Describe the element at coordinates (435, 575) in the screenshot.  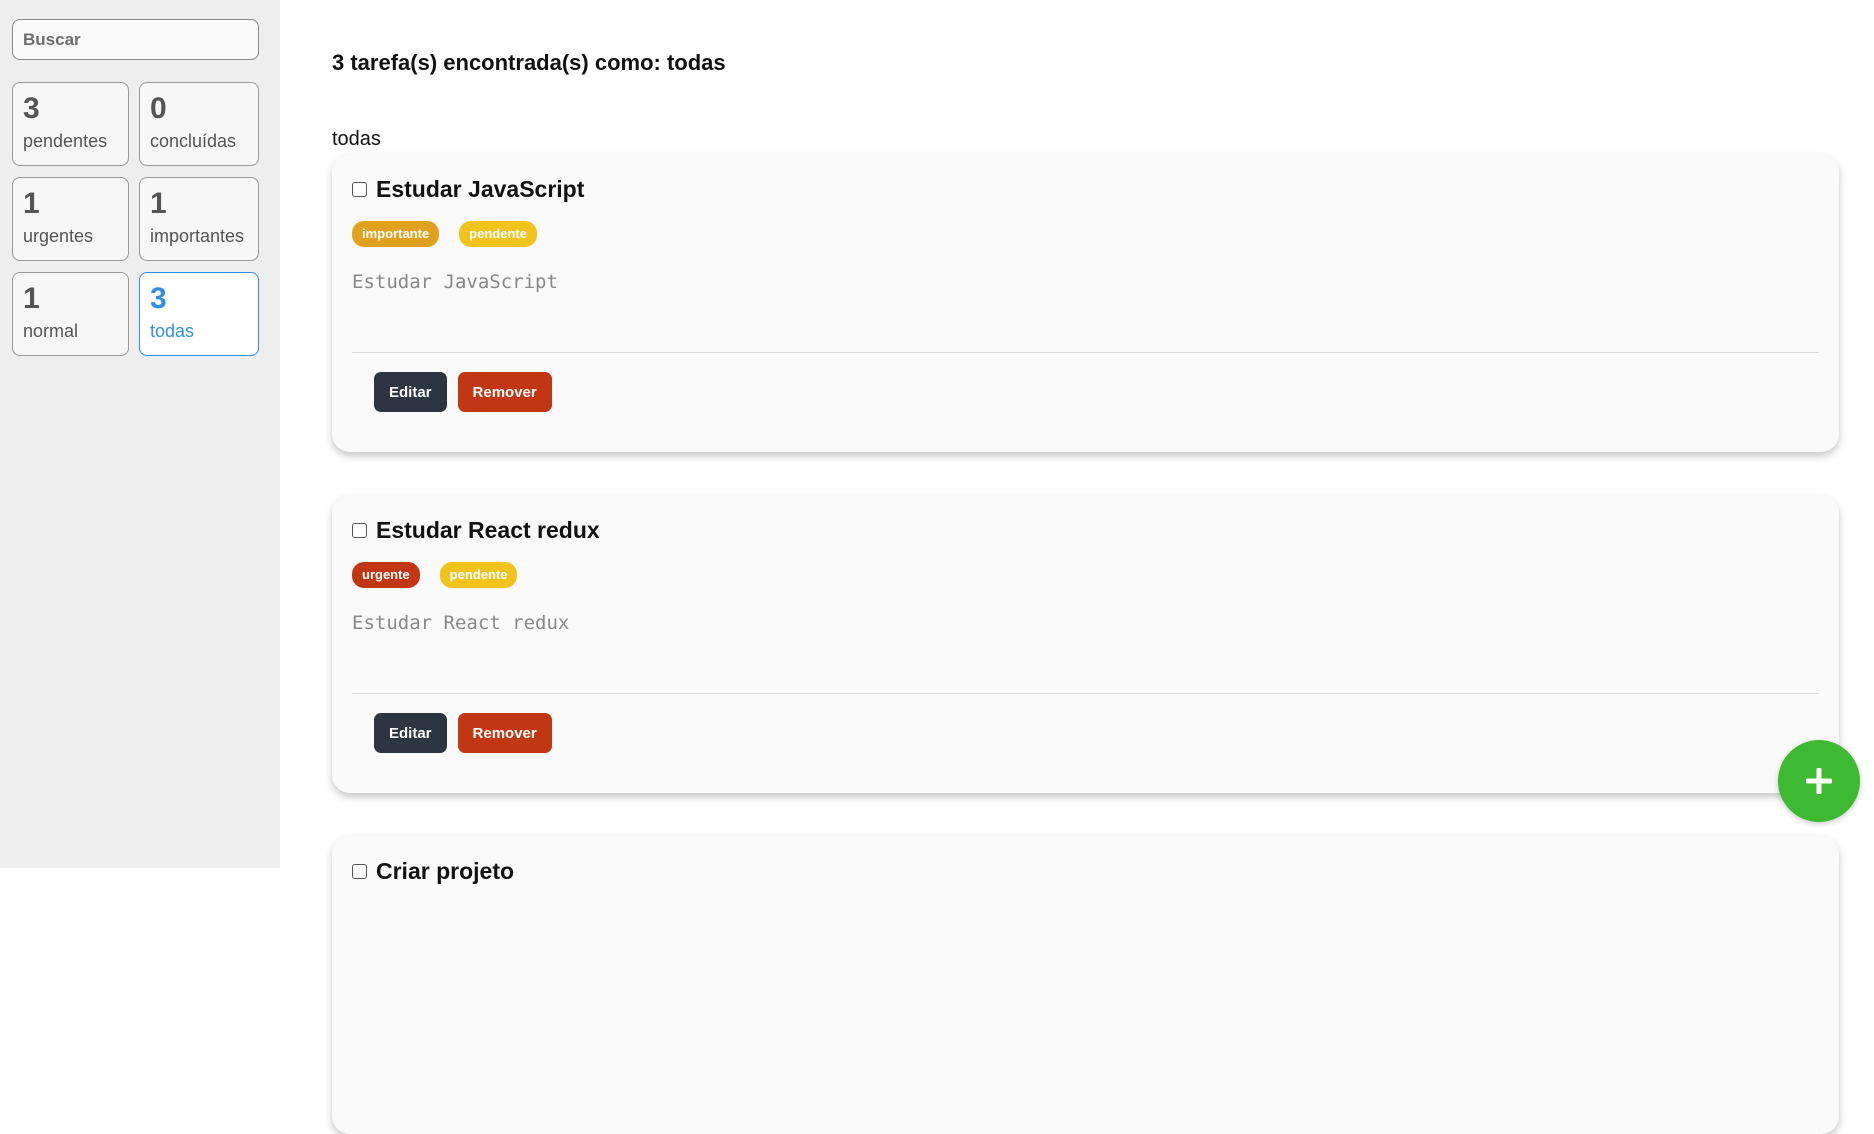
I see `task-tags: urgente pendente` at that location.